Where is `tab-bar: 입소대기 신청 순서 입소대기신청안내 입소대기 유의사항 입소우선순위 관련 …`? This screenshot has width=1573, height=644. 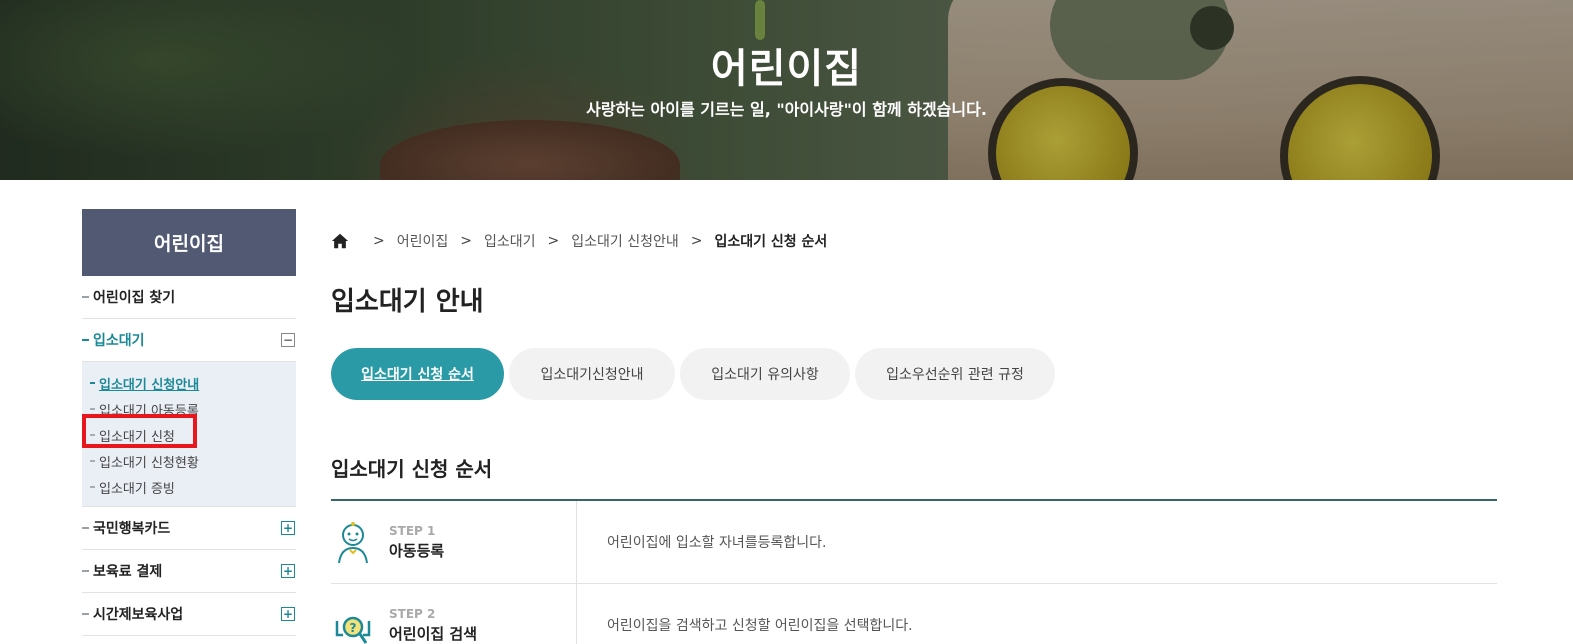
tab-bar: 입소대기 신청 순서 입소대기신청안내 입소대기 유의사항 입소우선순위 관련 … is located at coordinates (695, 374).